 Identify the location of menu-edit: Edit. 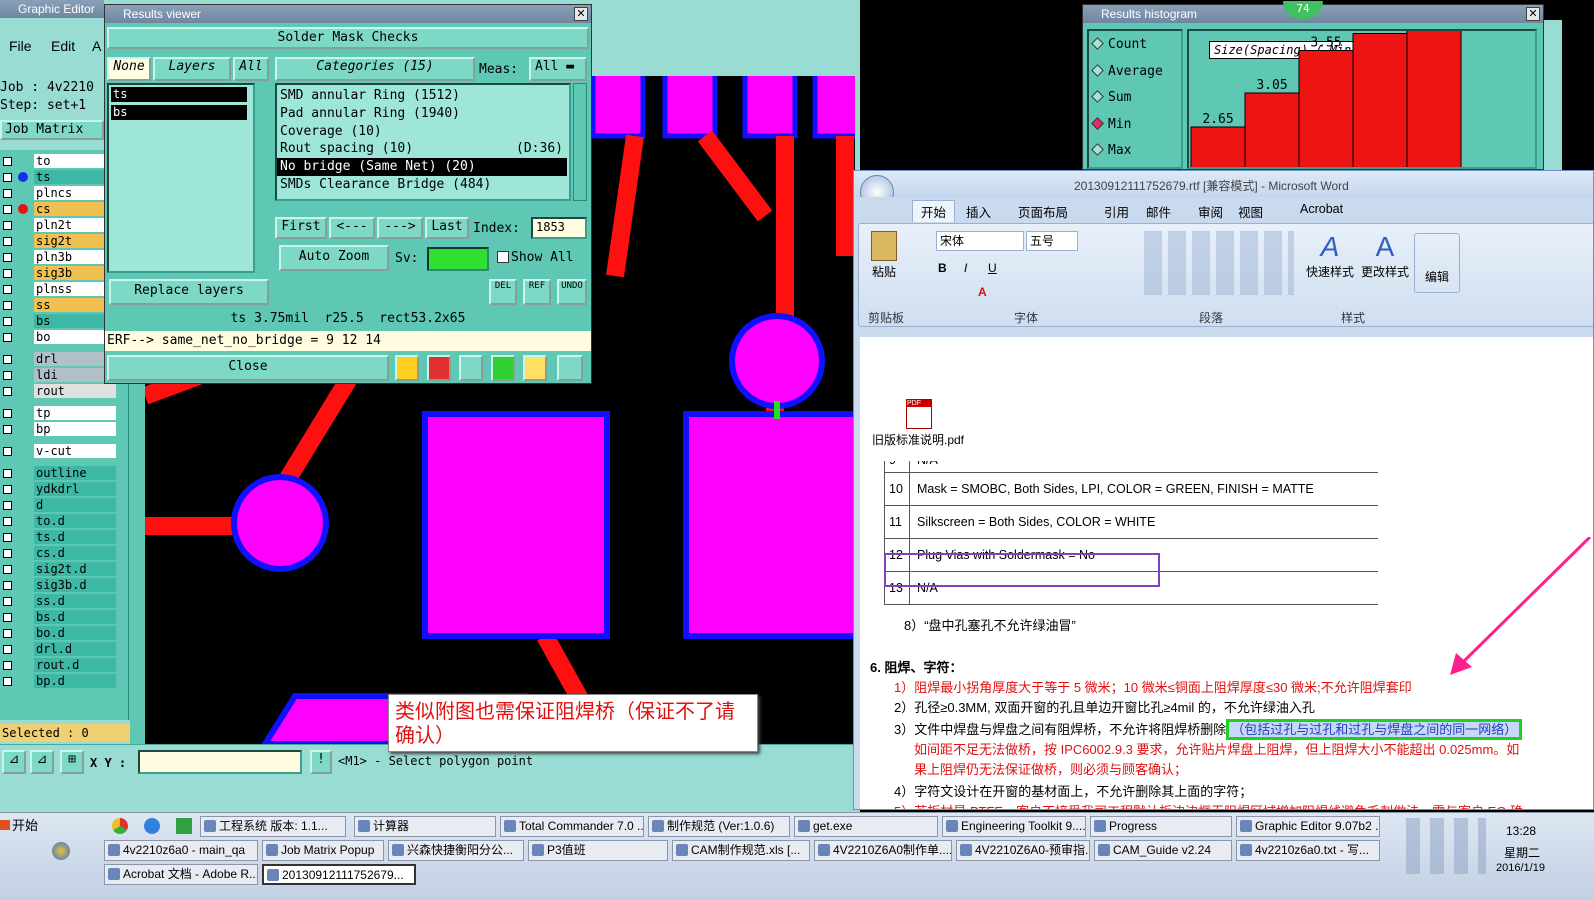
(63, 46).